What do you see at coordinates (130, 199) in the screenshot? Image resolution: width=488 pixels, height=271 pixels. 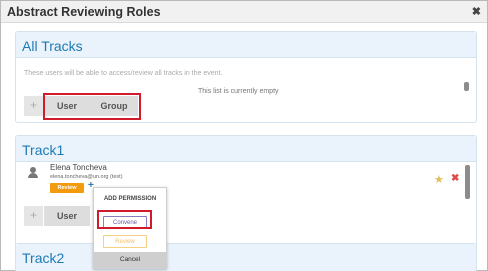 I see `add-permission-heading: ADD PERMISSION` at bounding box center [130, 199].